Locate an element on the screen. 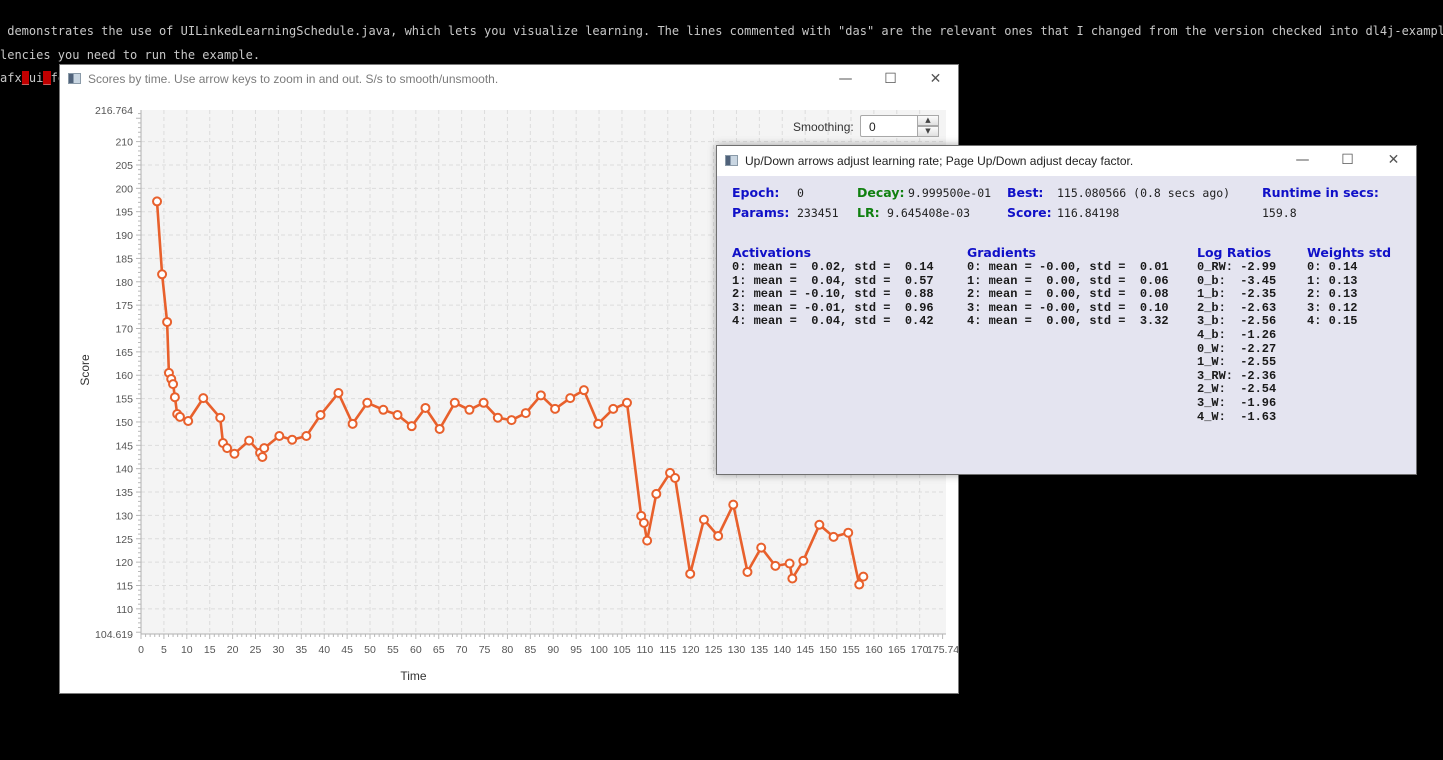 This screenshot has height=760, width=1443. gradient-row: 2: mean = 0.00, std = 0.08 is located at coordinates (1068, 294).